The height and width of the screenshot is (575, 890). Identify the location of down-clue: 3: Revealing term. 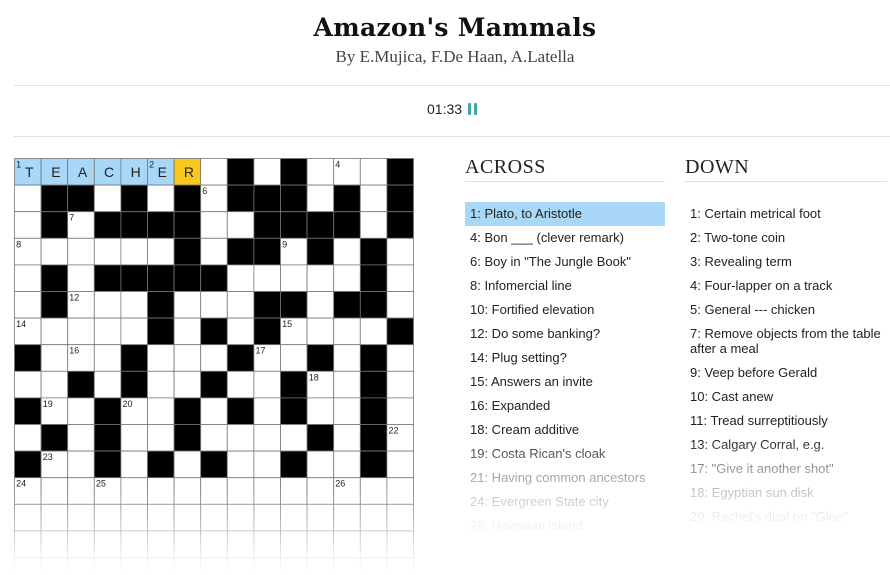
(786, 262).